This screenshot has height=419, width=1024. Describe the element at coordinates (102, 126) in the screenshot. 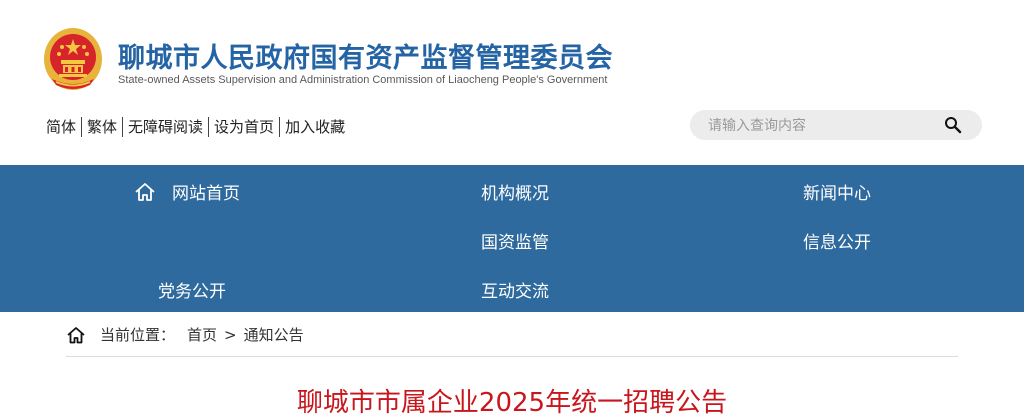

I see `traditional-chinese-link: 繁体` at that location.